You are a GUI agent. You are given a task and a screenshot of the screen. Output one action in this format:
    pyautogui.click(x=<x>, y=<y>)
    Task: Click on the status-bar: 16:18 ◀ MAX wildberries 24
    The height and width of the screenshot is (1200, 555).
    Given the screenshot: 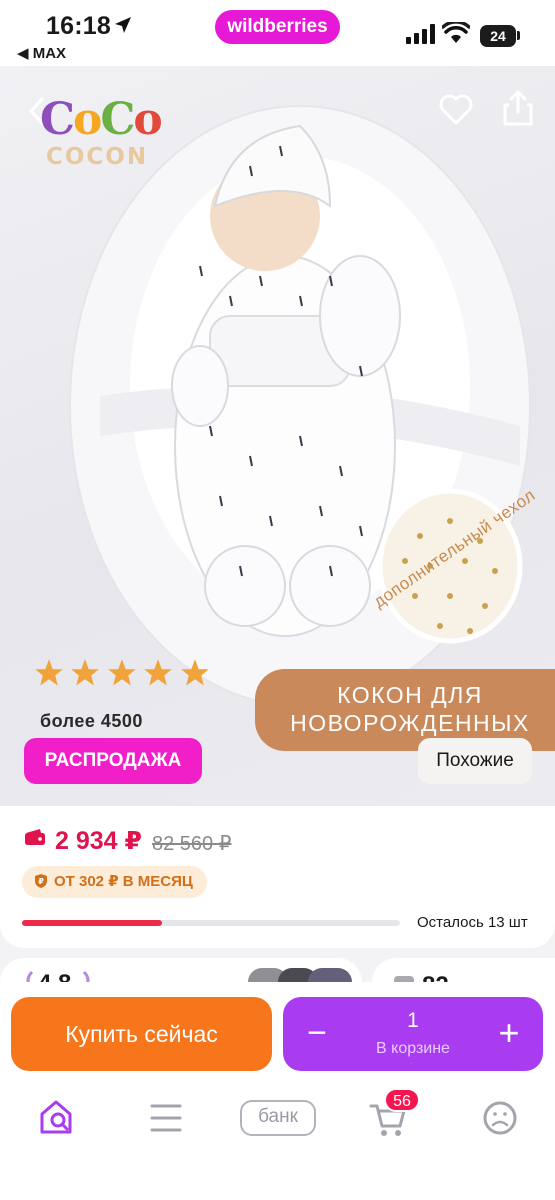 What is the action you would take?
    pyautogui.click(x=277, y=33)
    